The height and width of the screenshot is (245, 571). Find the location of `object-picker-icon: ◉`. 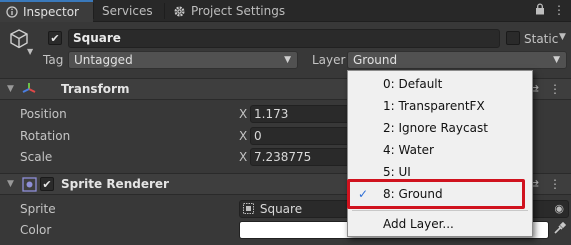

object-picker-icon: ◉ is located at coordinates (559, 209).